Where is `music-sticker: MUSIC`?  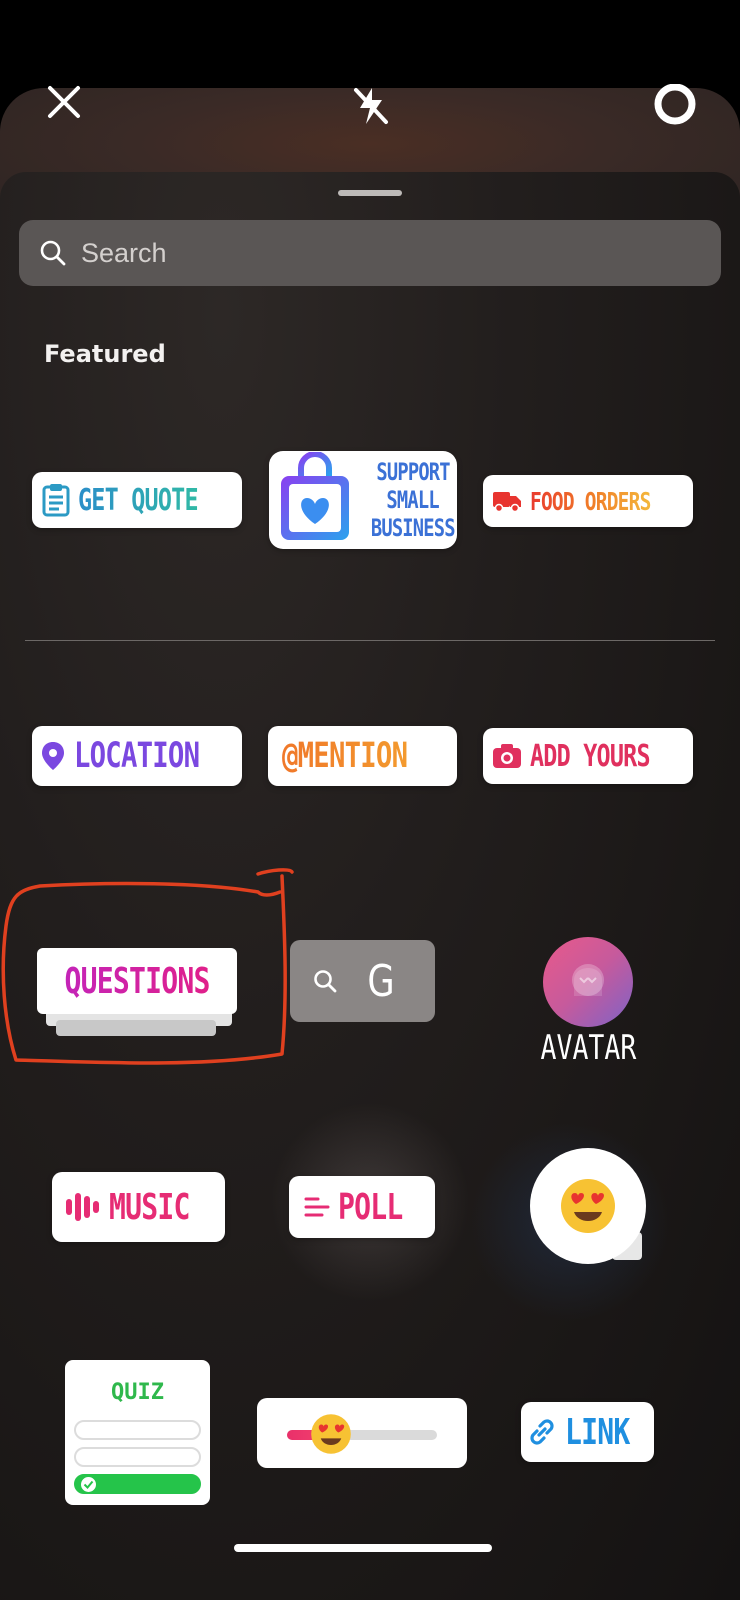 music-sticker: MUSIC is located at coordinates (138, 1207).